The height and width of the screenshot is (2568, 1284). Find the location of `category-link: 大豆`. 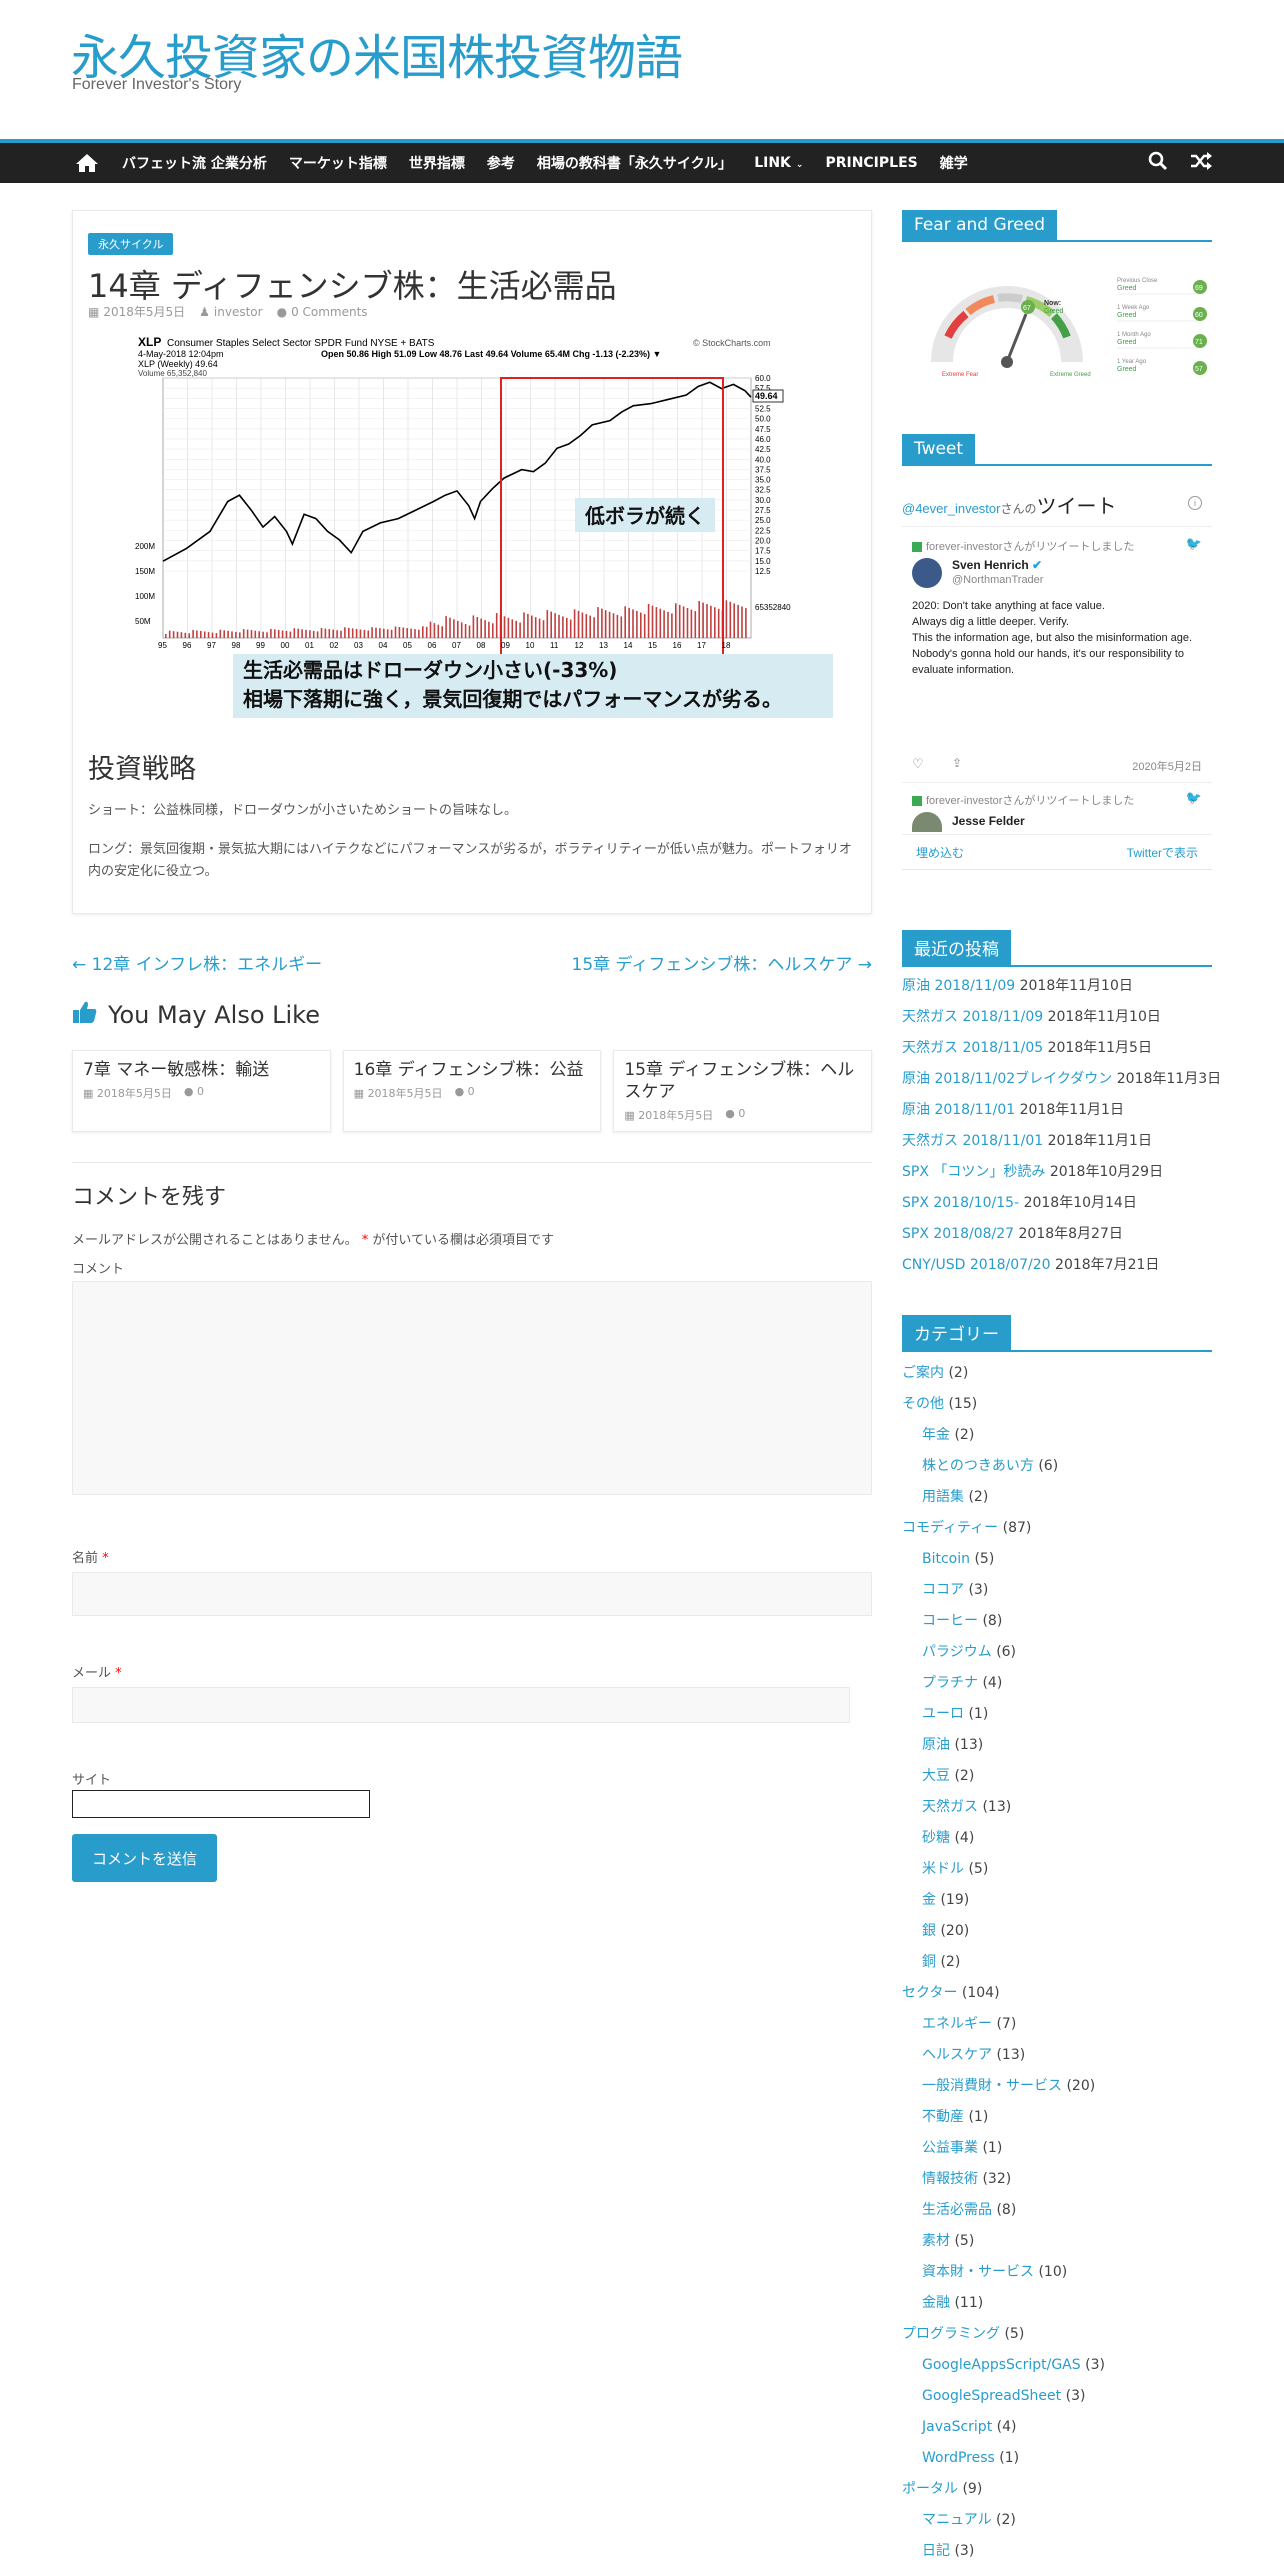

category-link: 大豆 is located at coordinates (936, 1776).